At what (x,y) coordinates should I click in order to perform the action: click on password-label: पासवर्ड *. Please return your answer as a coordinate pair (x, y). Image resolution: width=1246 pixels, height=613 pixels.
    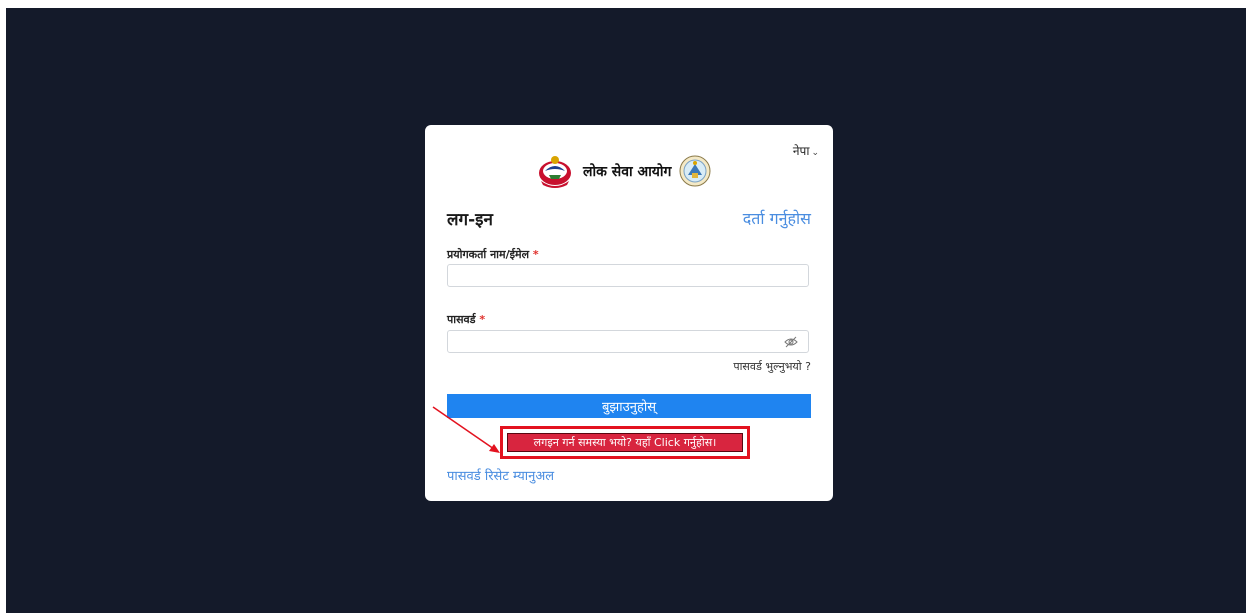
    Looking at the image, I should click on (466, 319).